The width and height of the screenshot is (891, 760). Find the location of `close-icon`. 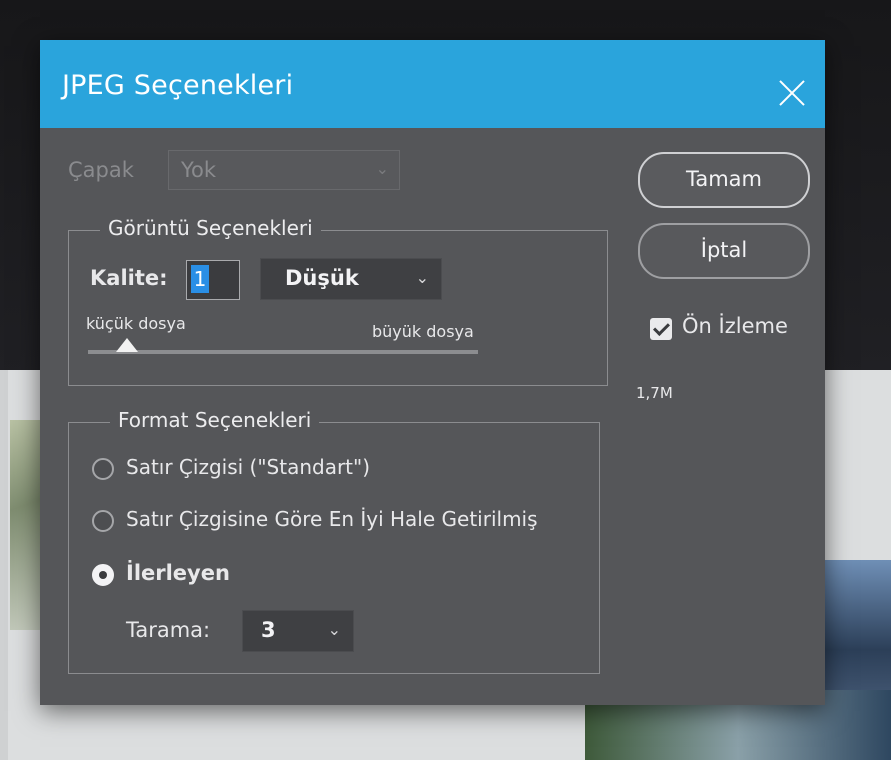

close-icon is located at coordinates (792, 93).